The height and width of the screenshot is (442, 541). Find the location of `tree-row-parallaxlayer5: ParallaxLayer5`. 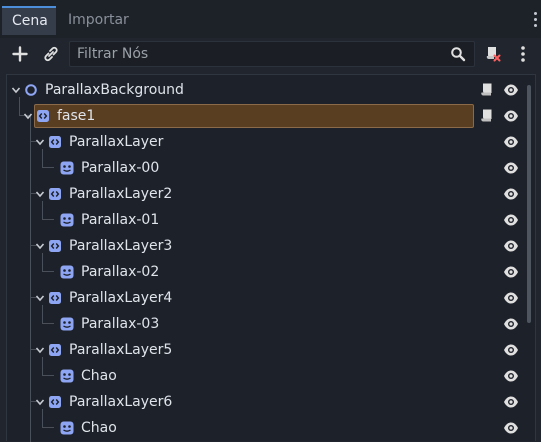

tree-row-parallaxlayer5: ParallaxLayer5 is located at coordinates (267, 350).